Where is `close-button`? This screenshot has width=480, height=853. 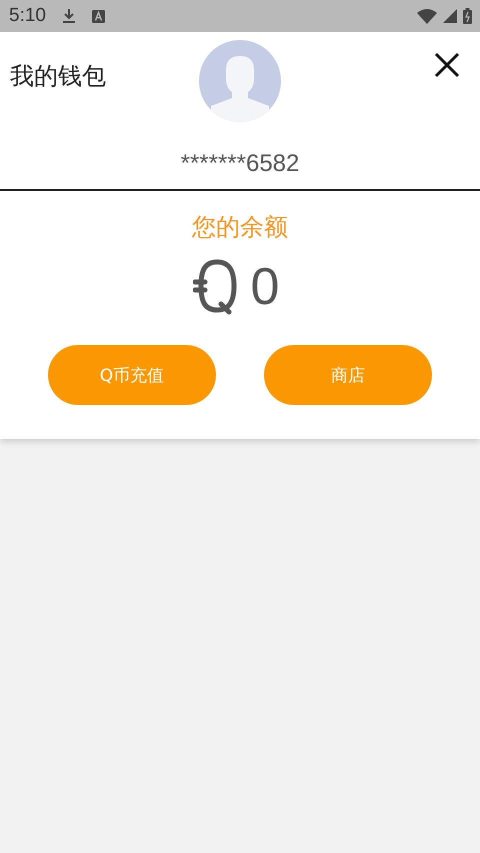
close-button is located at coordinates (447, 65).